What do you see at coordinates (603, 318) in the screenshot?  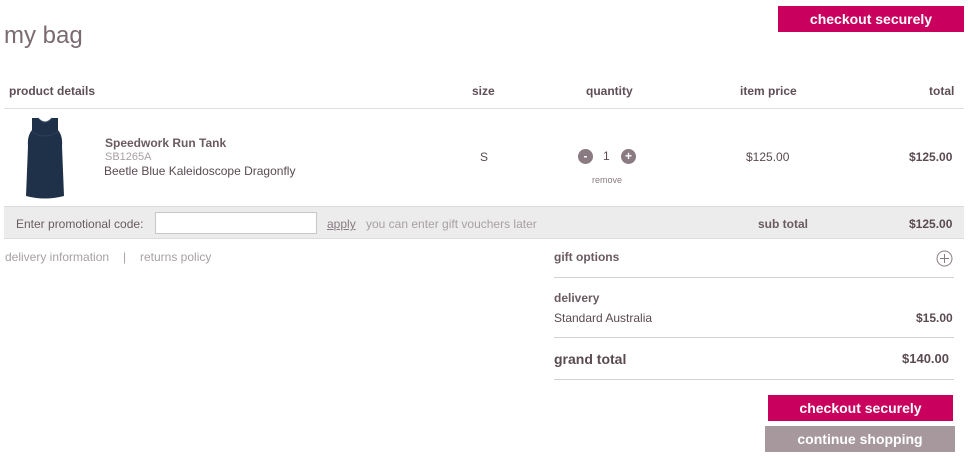 I see `delivery-method: Standard Australia` at bounding box center [603, 318].